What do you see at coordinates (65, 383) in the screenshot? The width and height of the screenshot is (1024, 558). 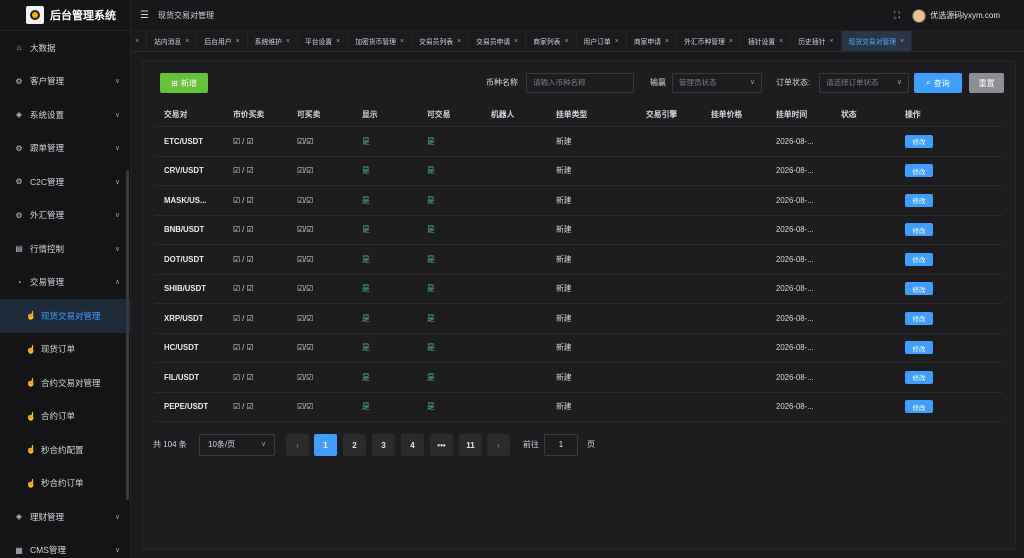 I see `sidebar-subitem-2: ☝ 合约交易对管理` at bounding box center [65, 383].